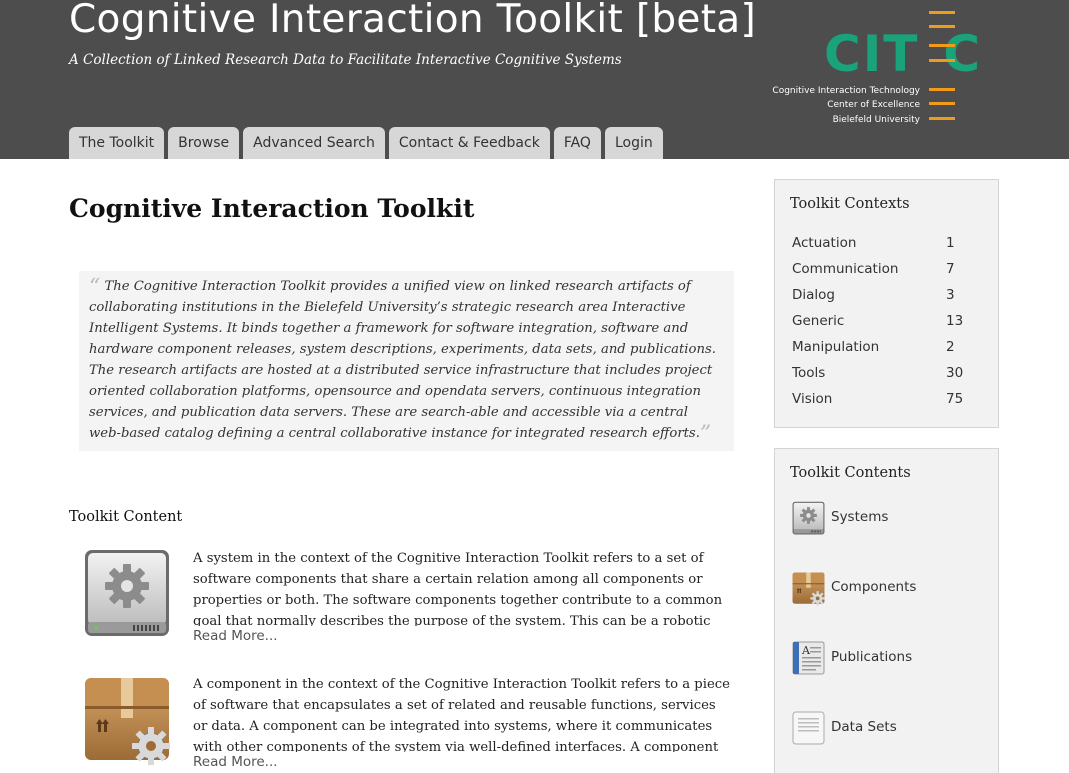 The width and height of the screenshot is (1069, 773). Describe the element at coordinates (876, 120) in the screenshot. I see `logo-line-3: Bielefeld University` at that location.